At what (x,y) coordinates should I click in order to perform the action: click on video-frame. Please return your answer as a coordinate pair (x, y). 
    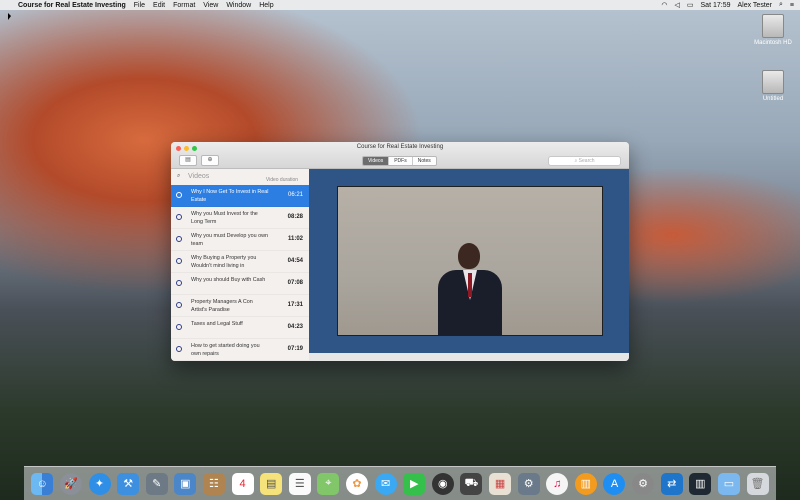
    Looking at the image, I should click on (470, 261).